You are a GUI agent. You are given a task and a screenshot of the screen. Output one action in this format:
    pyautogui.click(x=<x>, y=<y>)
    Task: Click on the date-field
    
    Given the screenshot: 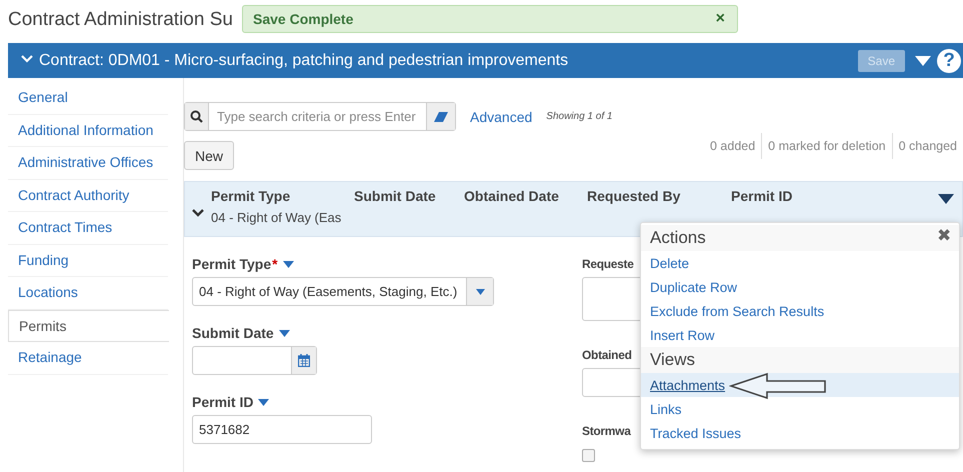 What is the action you would take?
    pyautogui.click(x=254, y=360)
    